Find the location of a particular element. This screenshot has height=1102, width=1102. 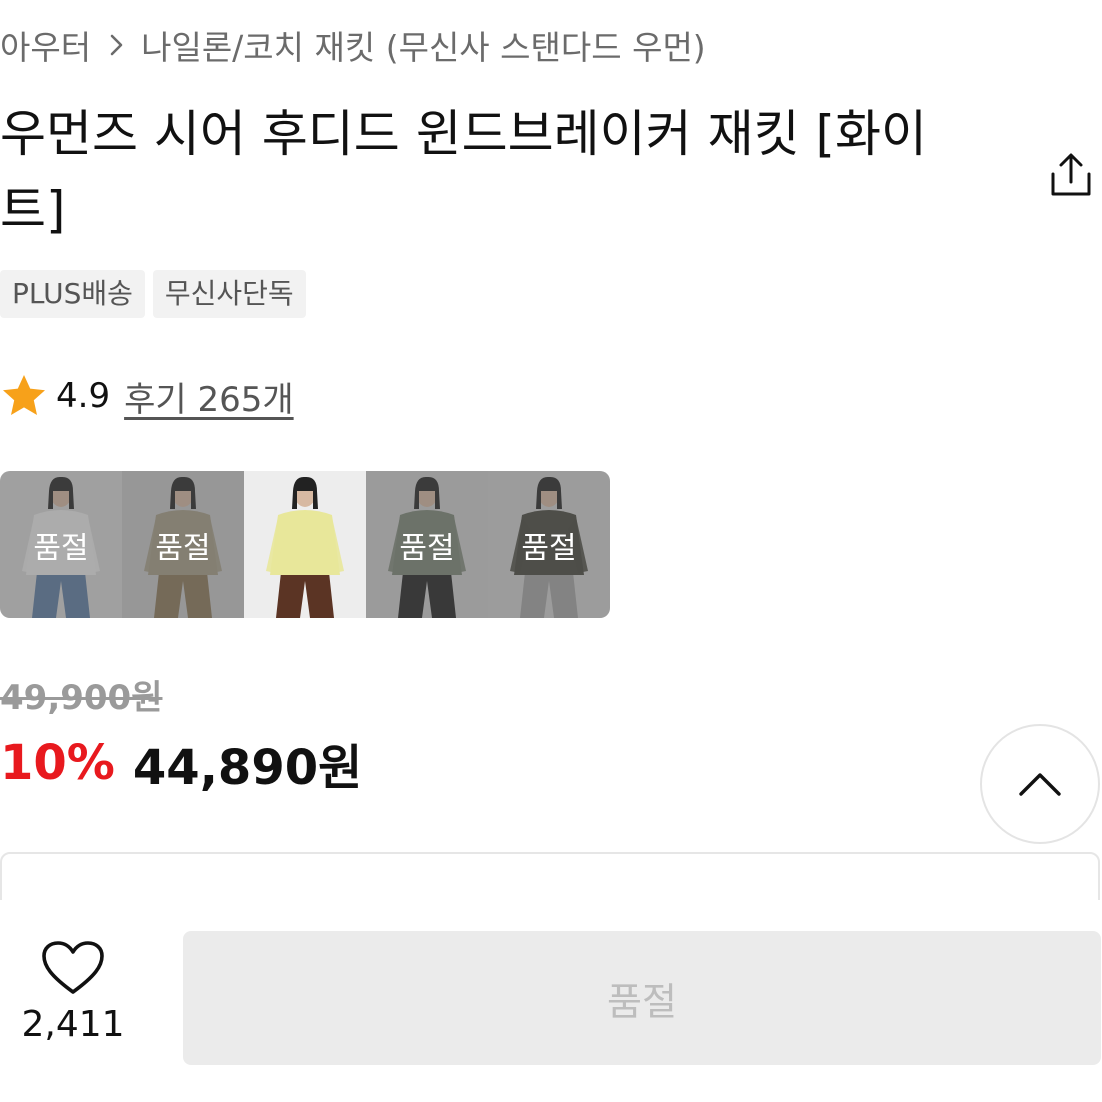

like-button: 2,411 is located at coordinates (73, 992).